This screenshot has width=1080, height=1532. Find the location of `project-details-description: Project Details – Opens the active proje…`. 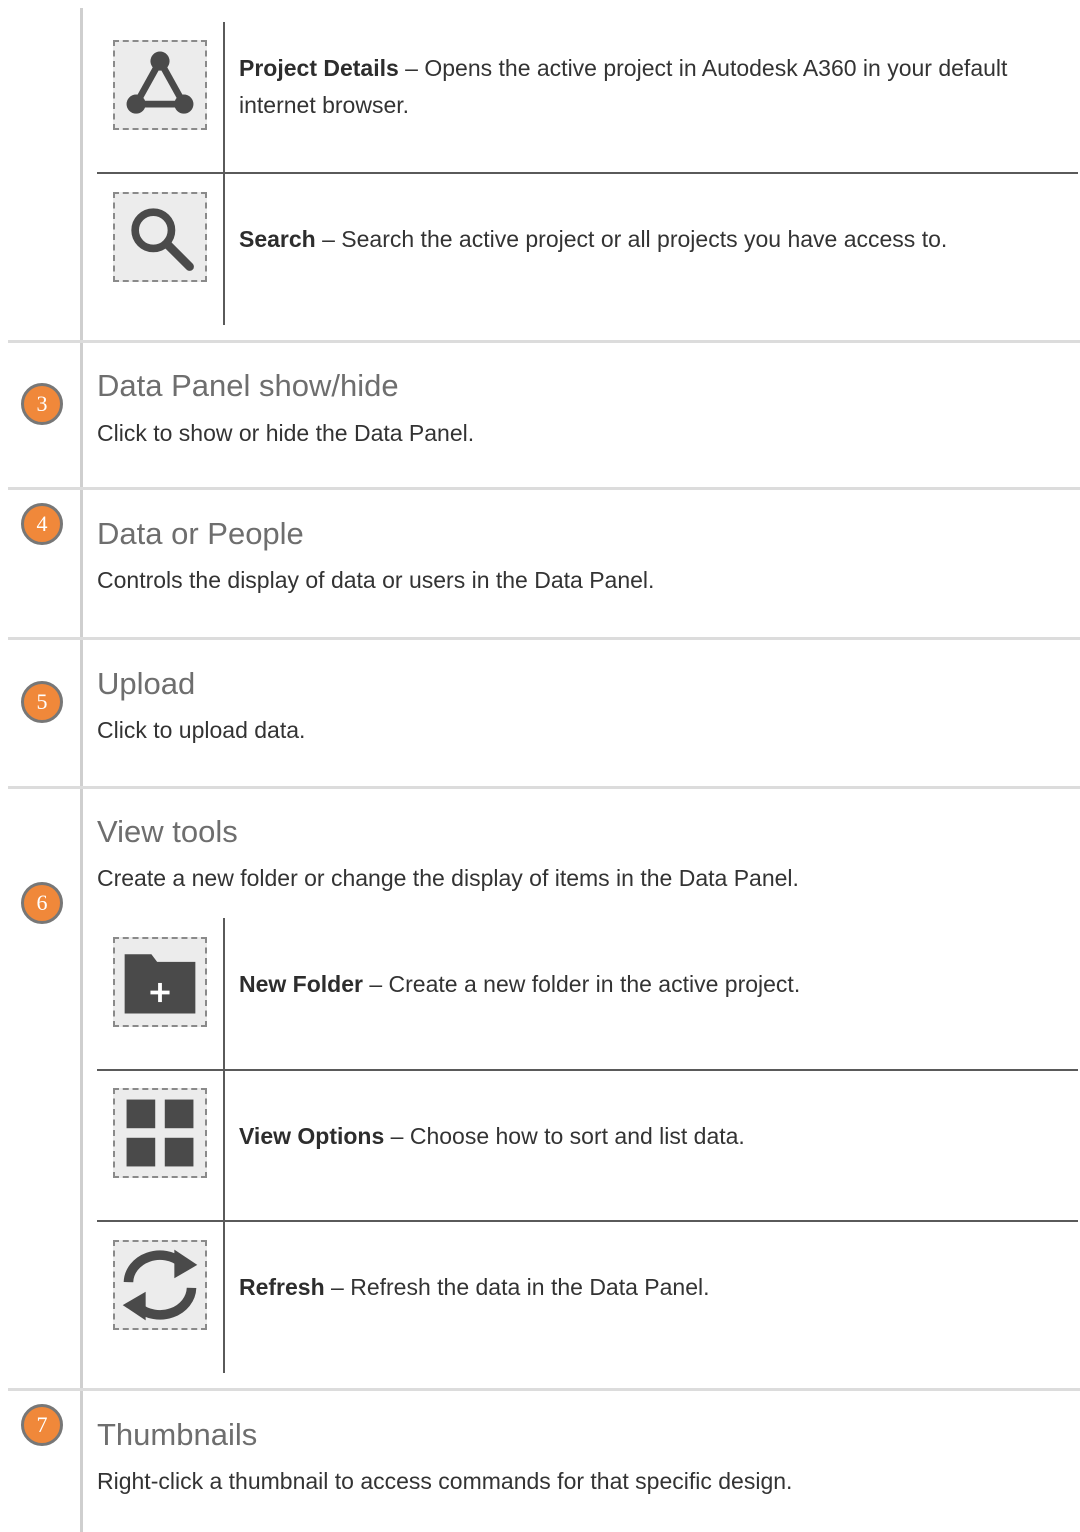

project-details-description: Project Details – Opens the active proje… is located at coordinates (623, 86).